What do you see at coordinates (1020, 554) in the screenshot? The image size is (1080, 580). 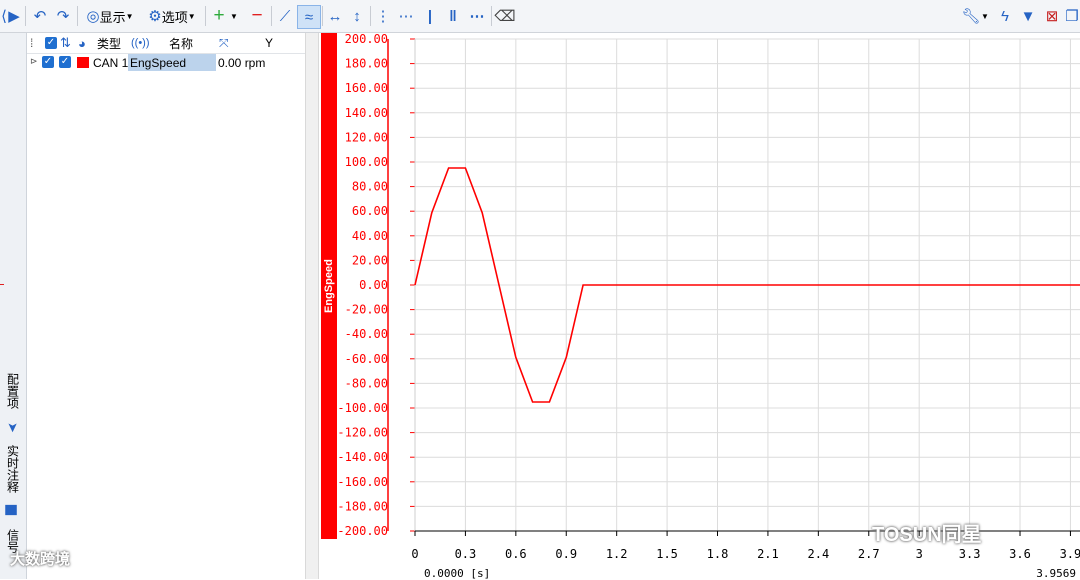 I see `x-tick-label: 3.6` at bounding box center [1020, 554].